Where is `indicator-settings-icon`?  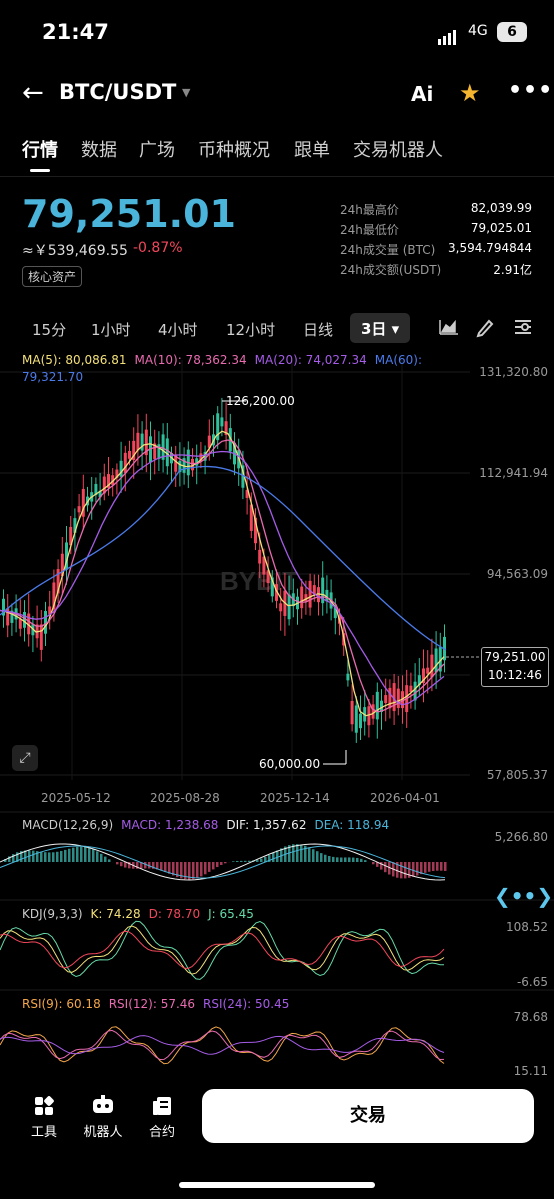 indicator-settings-icon is located at coordinates (523, 327).